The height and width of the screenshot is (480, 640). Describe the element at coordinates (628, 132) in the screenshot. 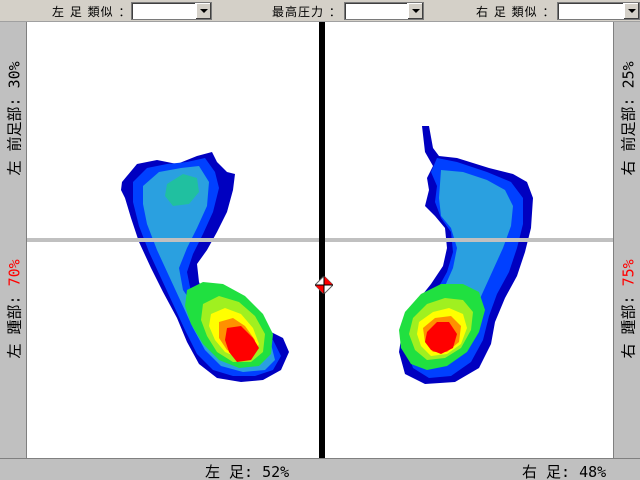

I see `right-forefoot-label: 右 前足部:` at that location.